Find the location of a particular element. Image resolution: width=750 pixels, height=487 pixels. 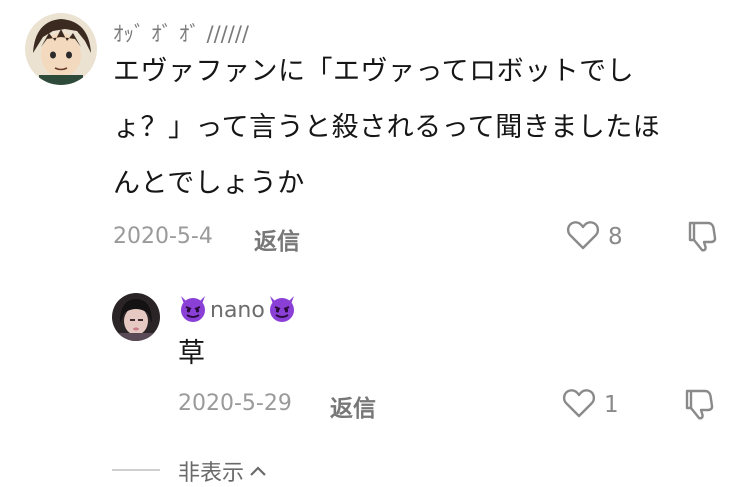

dislike-button is located at coordinates (702, 237).